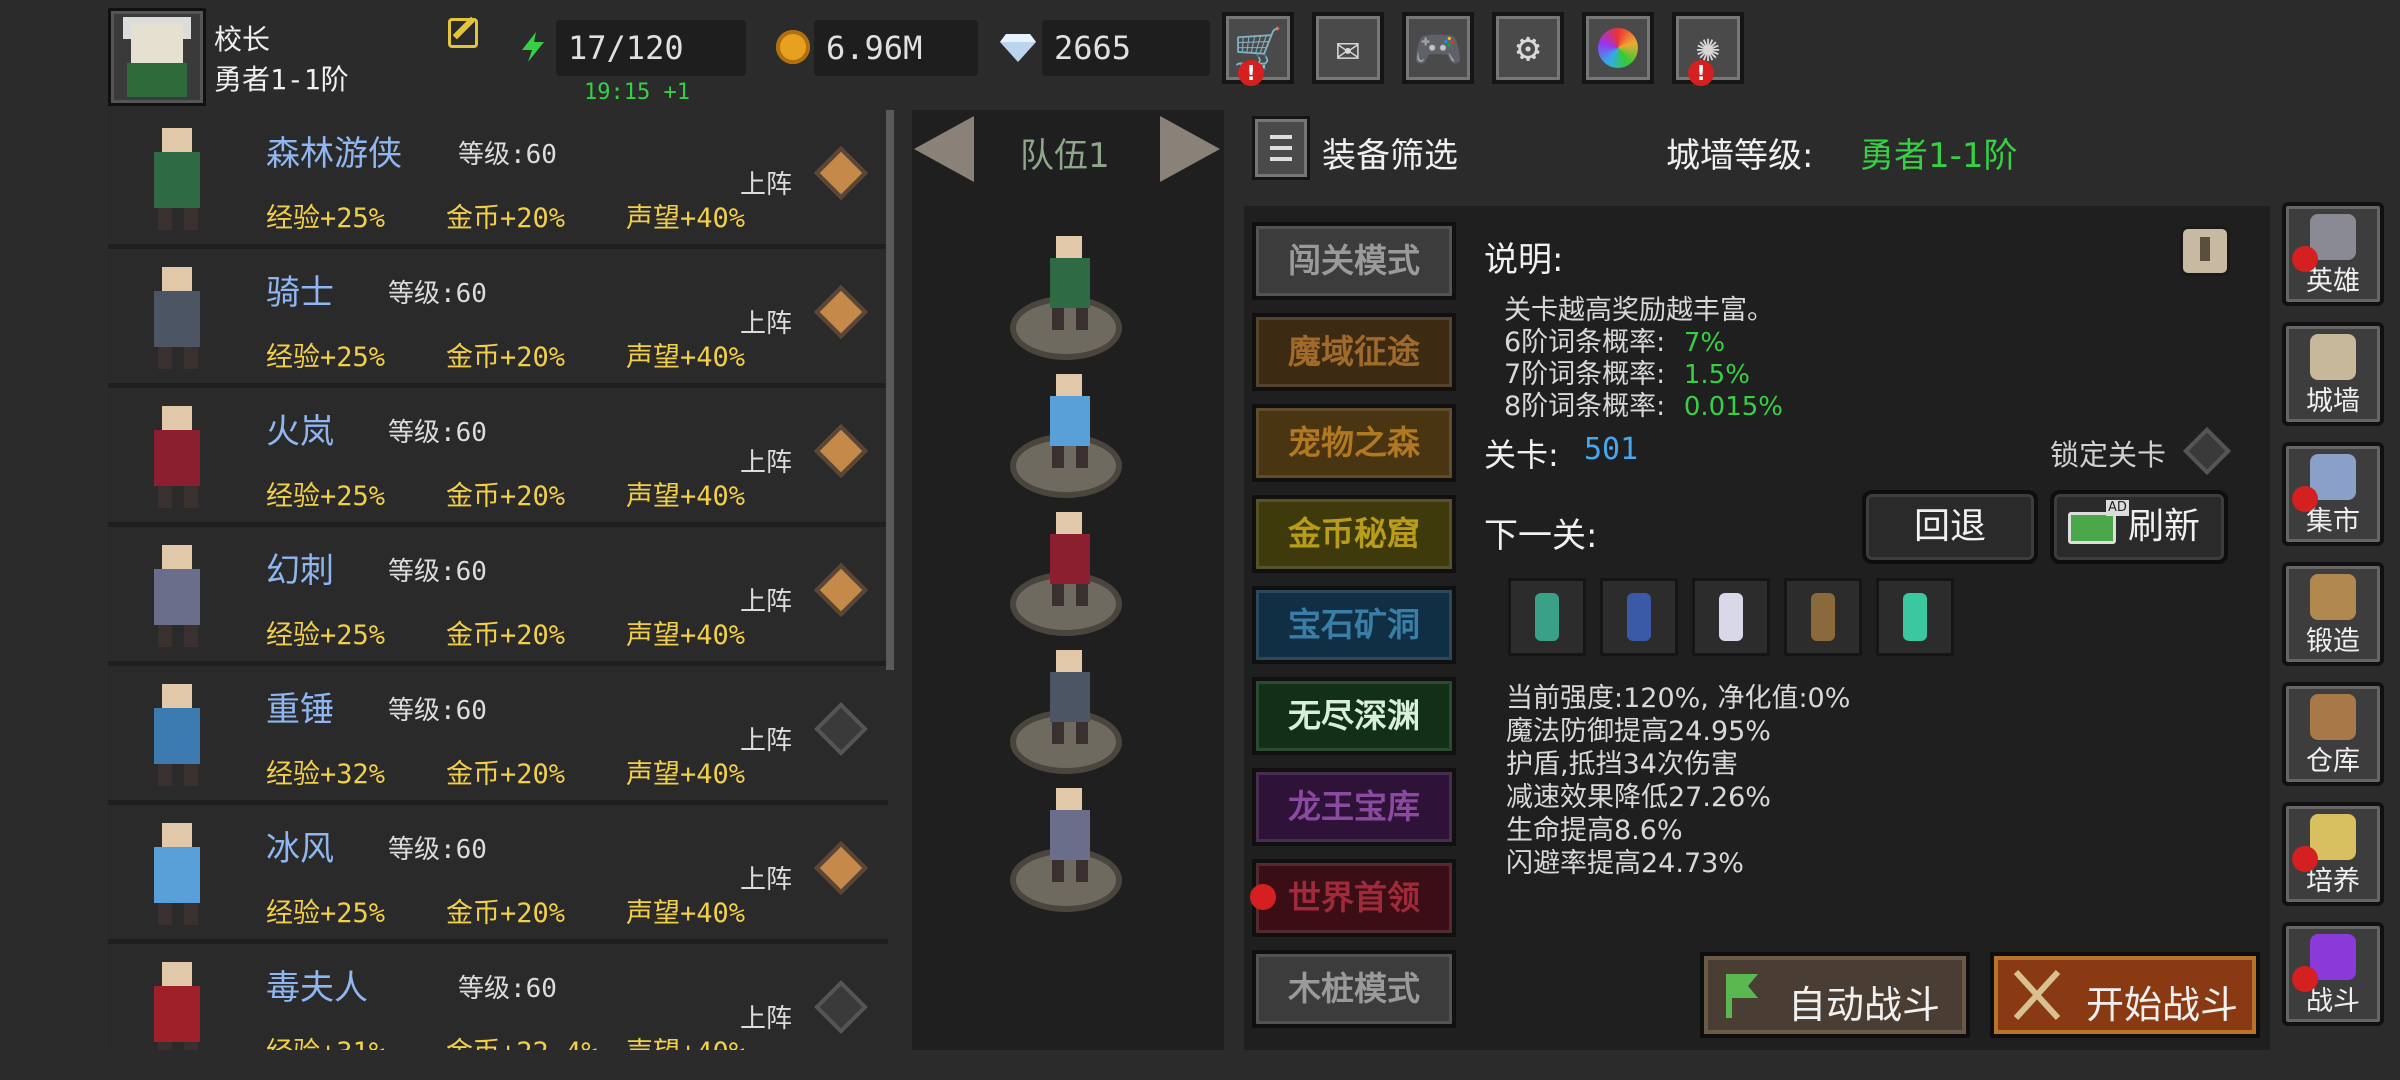  What do you see at coordinates (2139, 527) in the screenshot?
I see `refresh-button: AD 刷新` at bounding box center [2139, 527].